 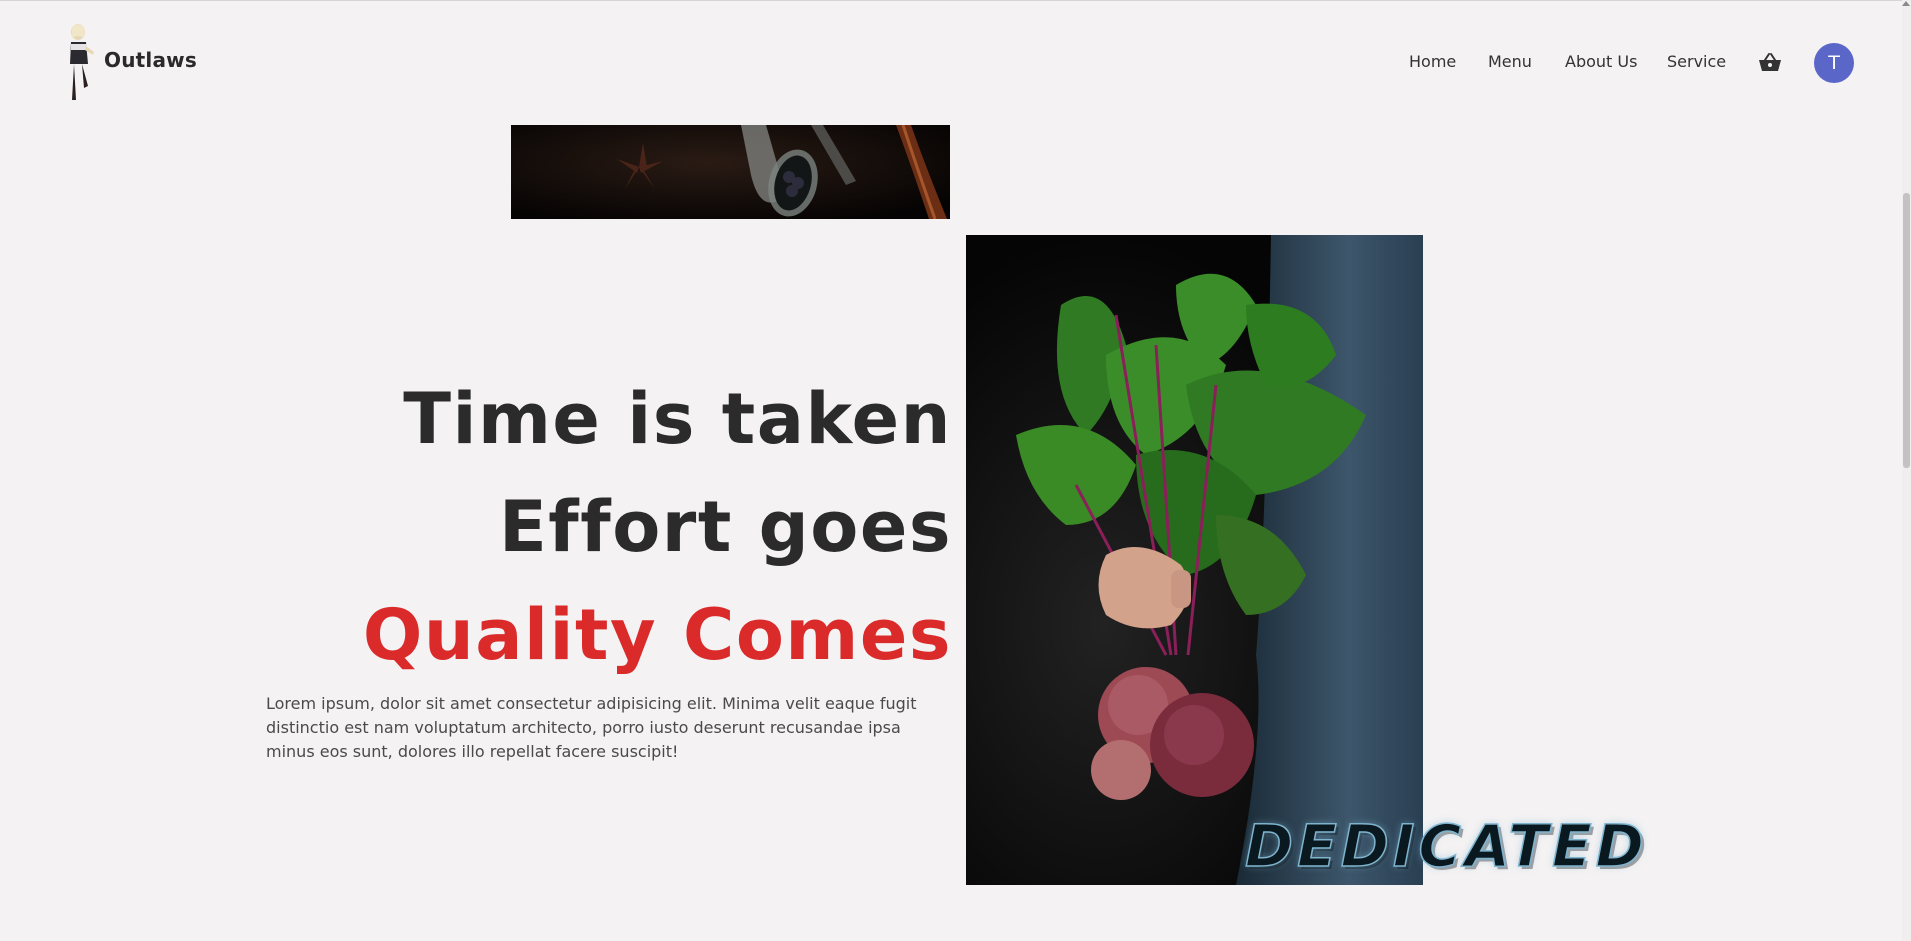 I want to click on hero-headline: Time is taken Effort goes Quality Comes, so click(x=657, y=527).